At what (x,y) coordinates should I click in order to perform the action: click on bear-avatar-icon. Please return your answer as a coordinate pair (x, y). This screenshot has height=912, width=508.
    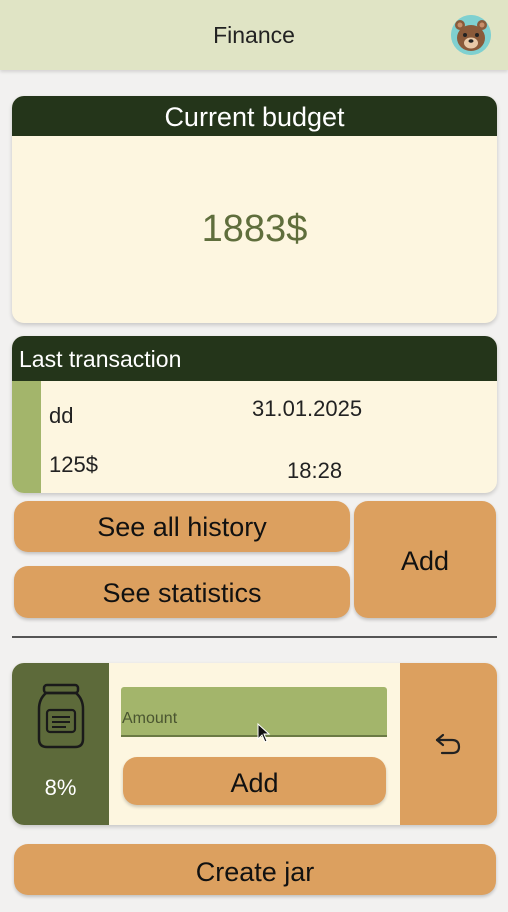
    Looking at the image, I should click on (471, 35).